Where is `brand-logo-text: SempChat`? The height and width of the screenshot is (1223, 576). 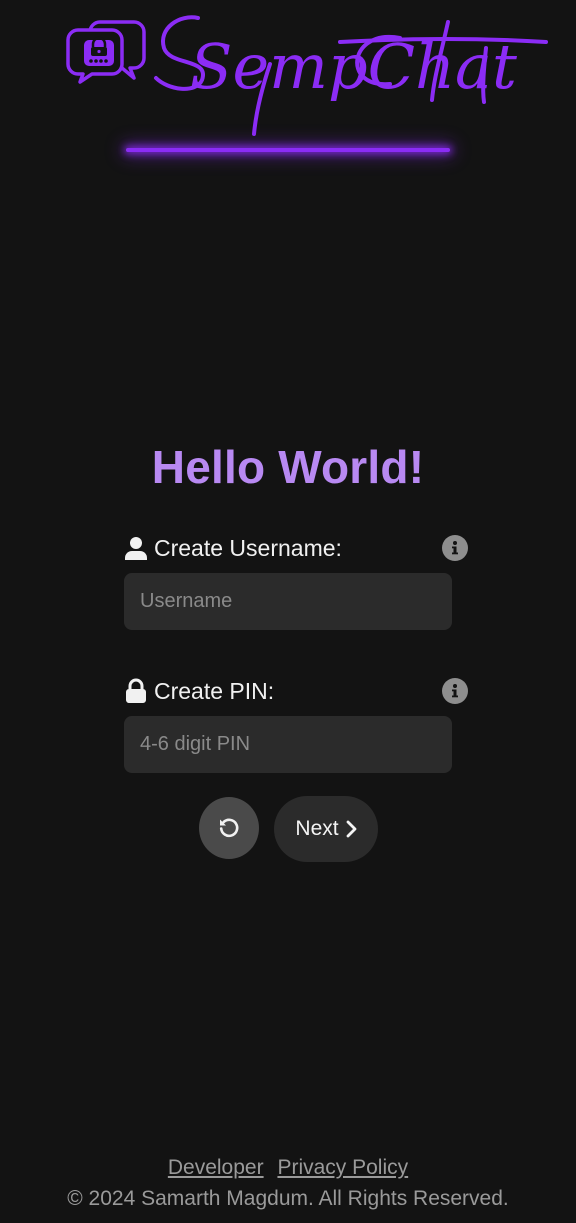
brand-logo-text: SempChat is located at coordinates (351, 75).